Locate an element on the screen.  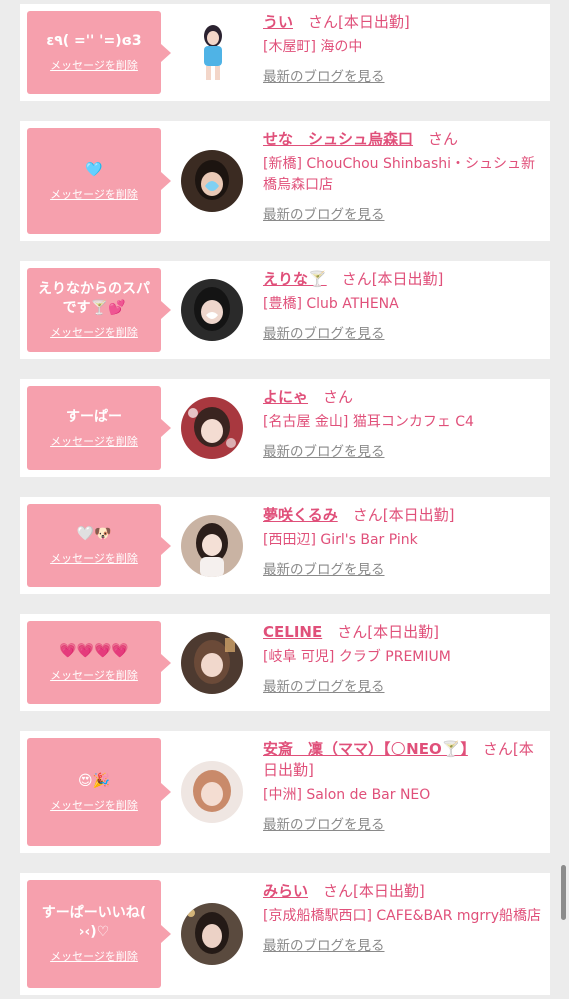
message-bubble: すーぱー メッセージを削除 is located at coordinates (99, 428).